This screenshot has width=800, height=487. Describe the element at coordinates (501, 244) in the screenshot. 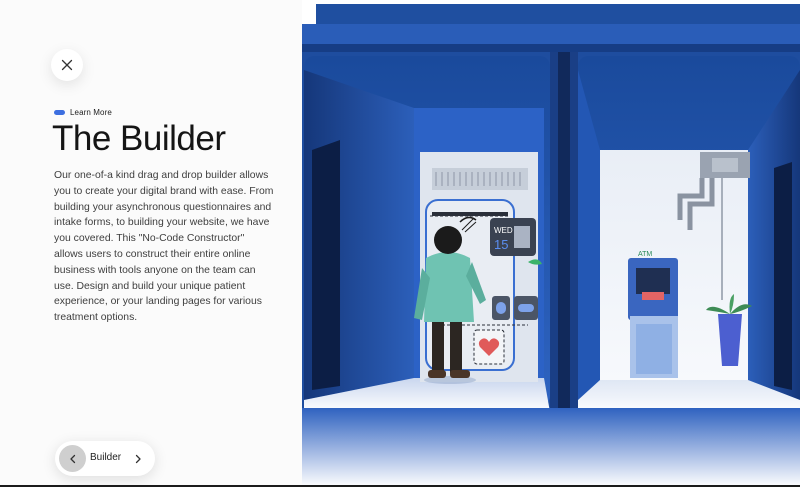

I see `calendar-date: 15` at that location.